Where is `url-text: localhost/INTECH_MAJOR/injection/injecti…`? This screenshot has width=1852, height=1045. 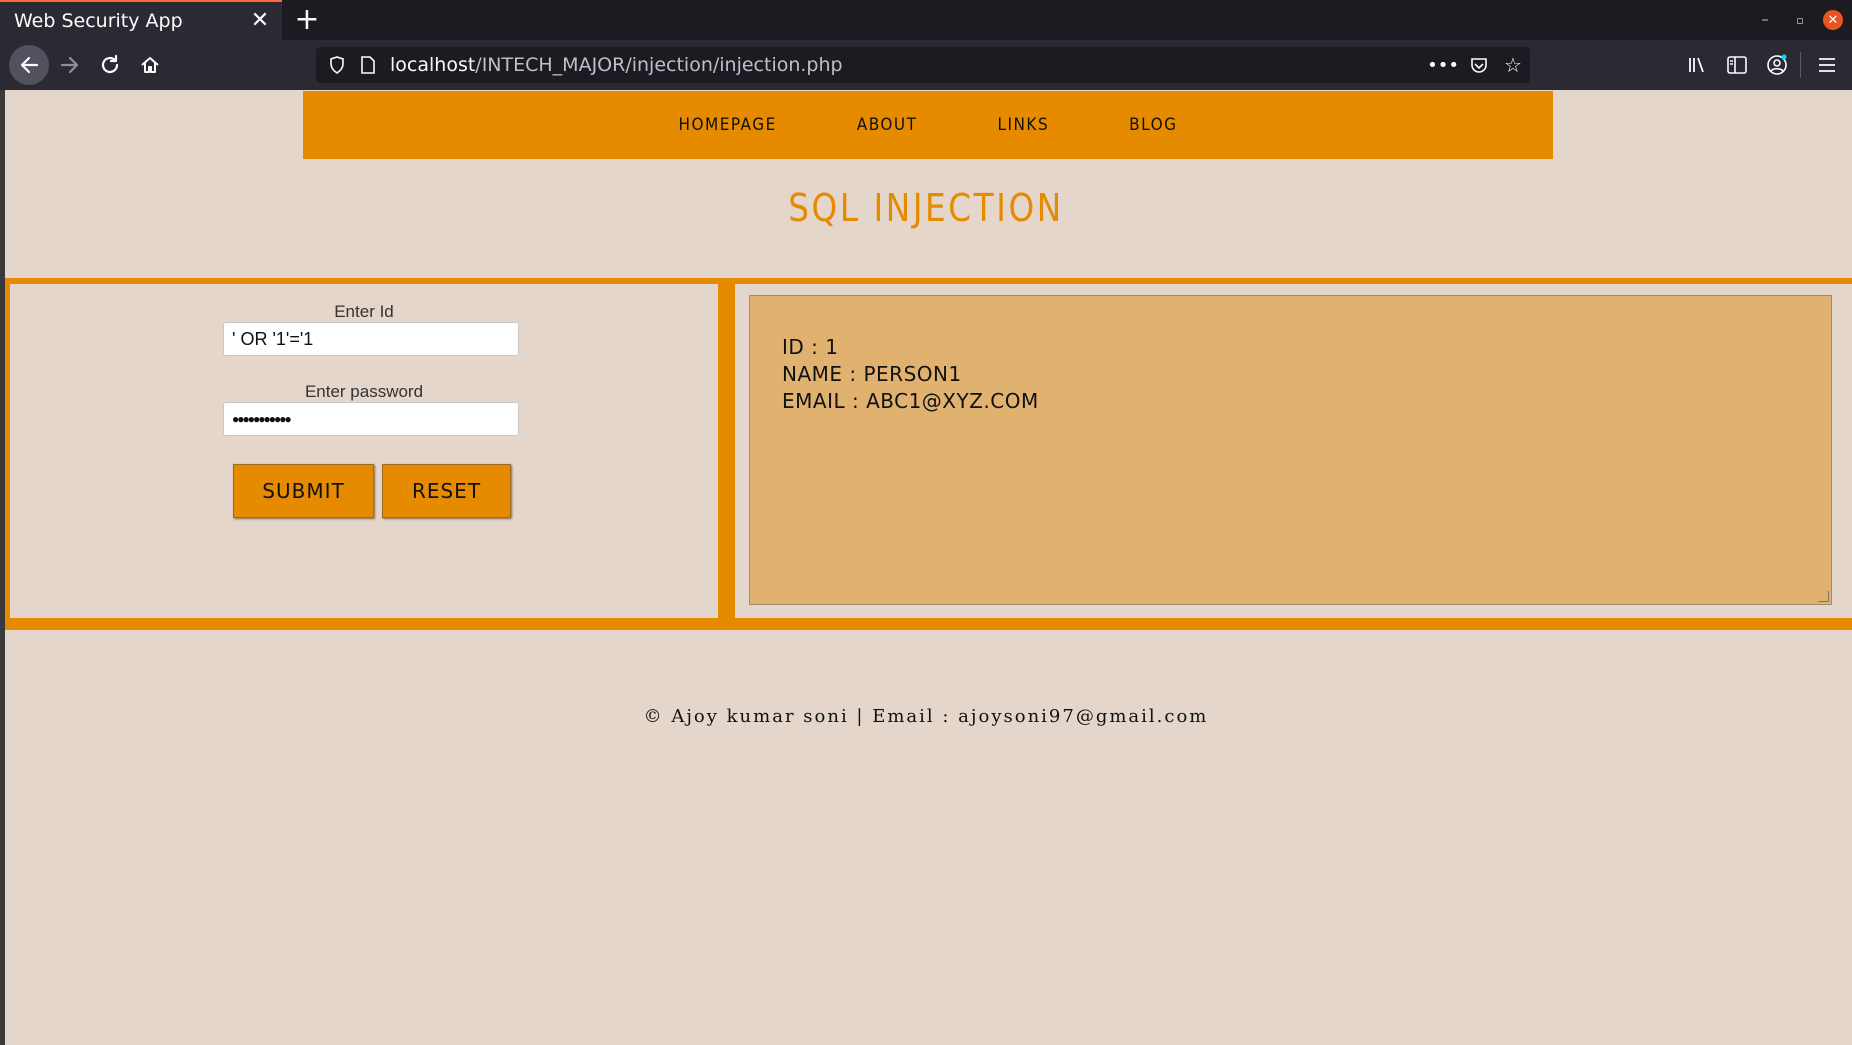
url-text: localhost/INTECH_MAJOR/injection/injecti… is located at coordinates (616, 65).